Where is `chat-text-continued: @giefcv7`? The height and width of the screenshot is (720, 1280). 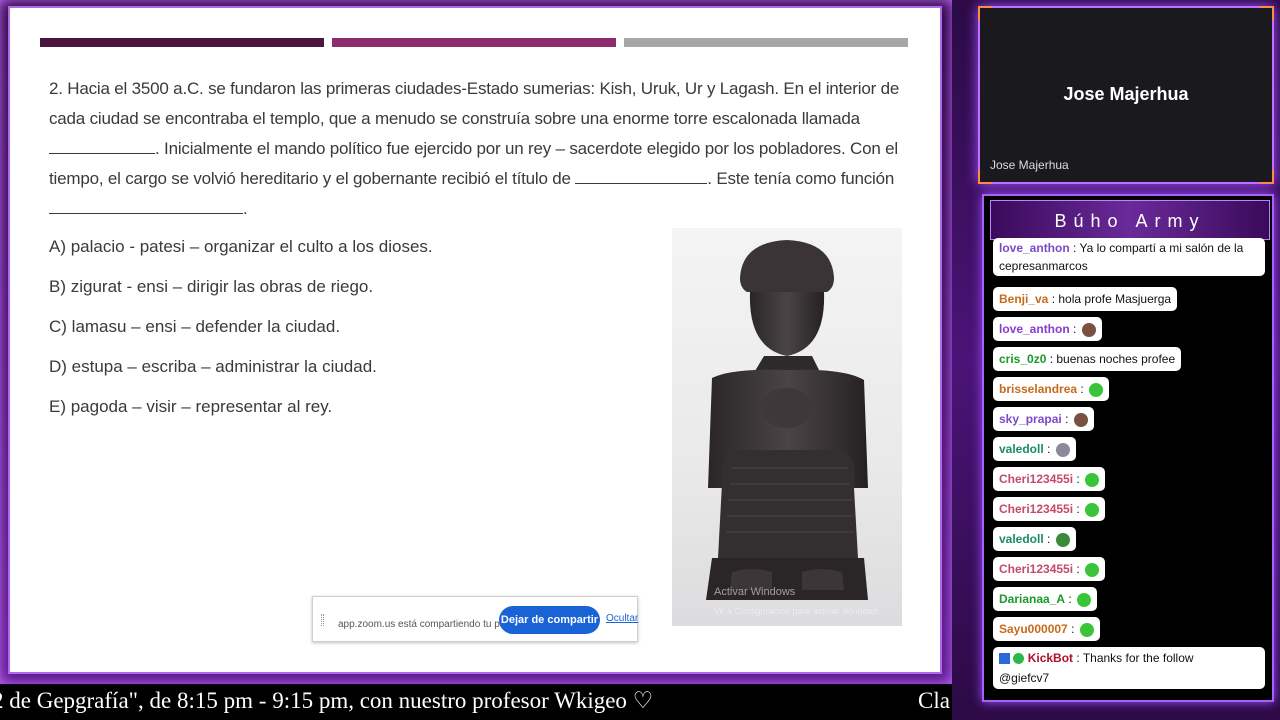
chat-text-continued: @giefcv7 is located at coordinates (1024, 678).